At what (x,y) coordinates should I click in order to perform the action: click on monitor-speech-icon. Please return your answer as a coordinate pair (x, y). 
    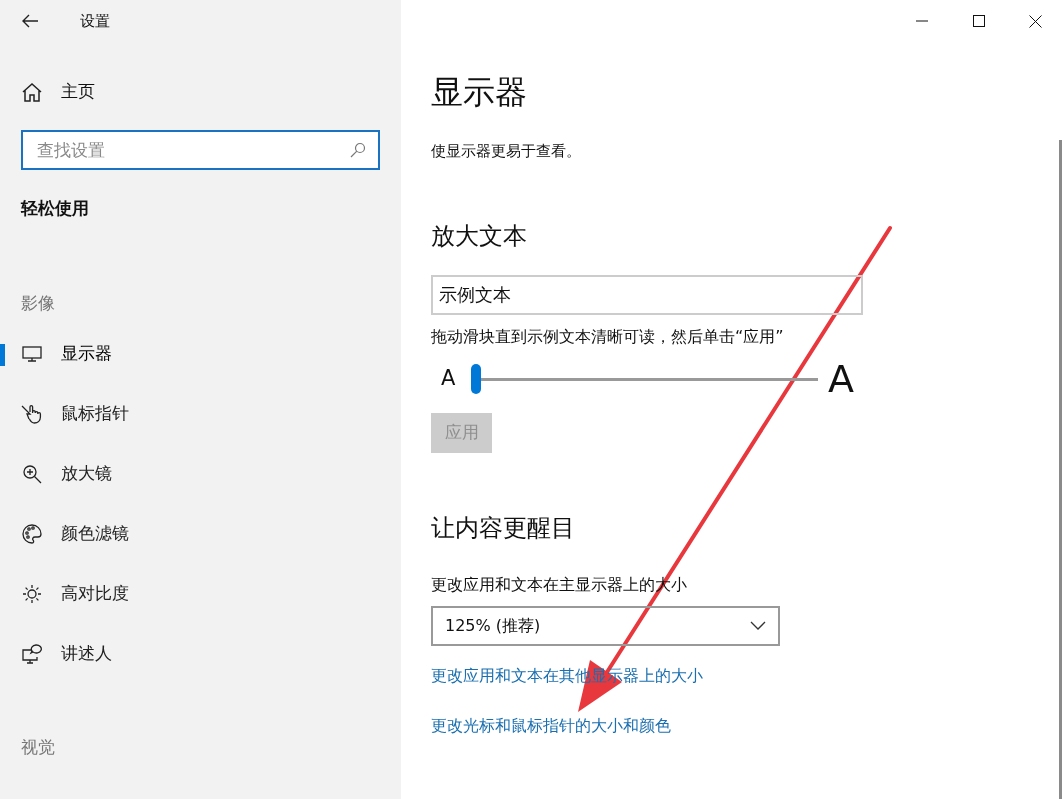
    Looking at the image, I should click on (32, 654).